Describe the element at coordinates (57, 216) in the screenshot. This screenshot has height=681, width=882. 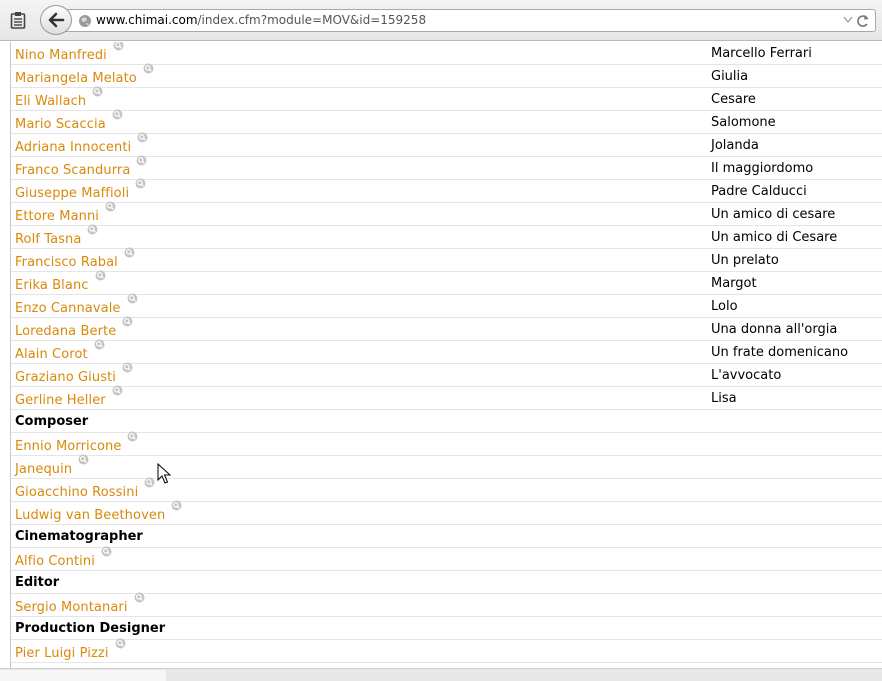
I see `person-link: Ettore Manni` at that location.